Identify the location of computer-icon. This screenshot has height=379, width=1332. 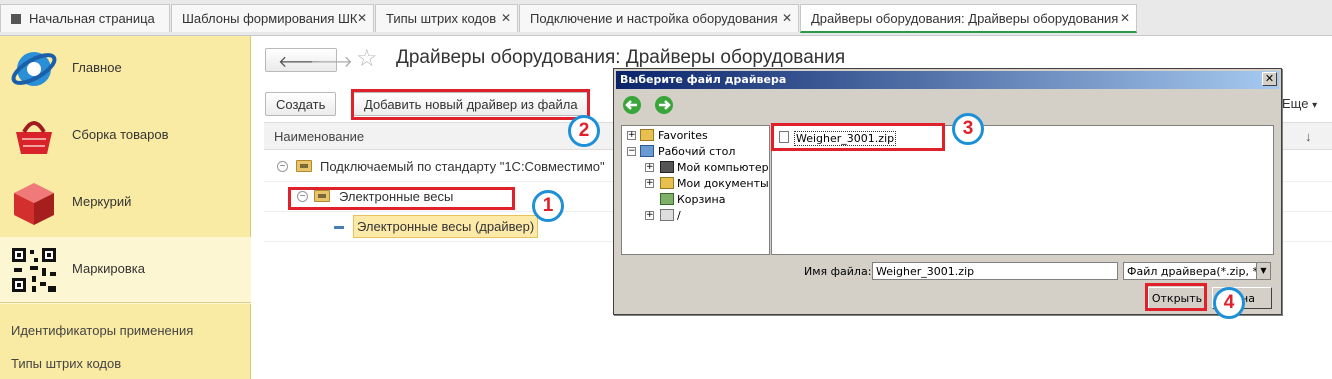
(667, 167).